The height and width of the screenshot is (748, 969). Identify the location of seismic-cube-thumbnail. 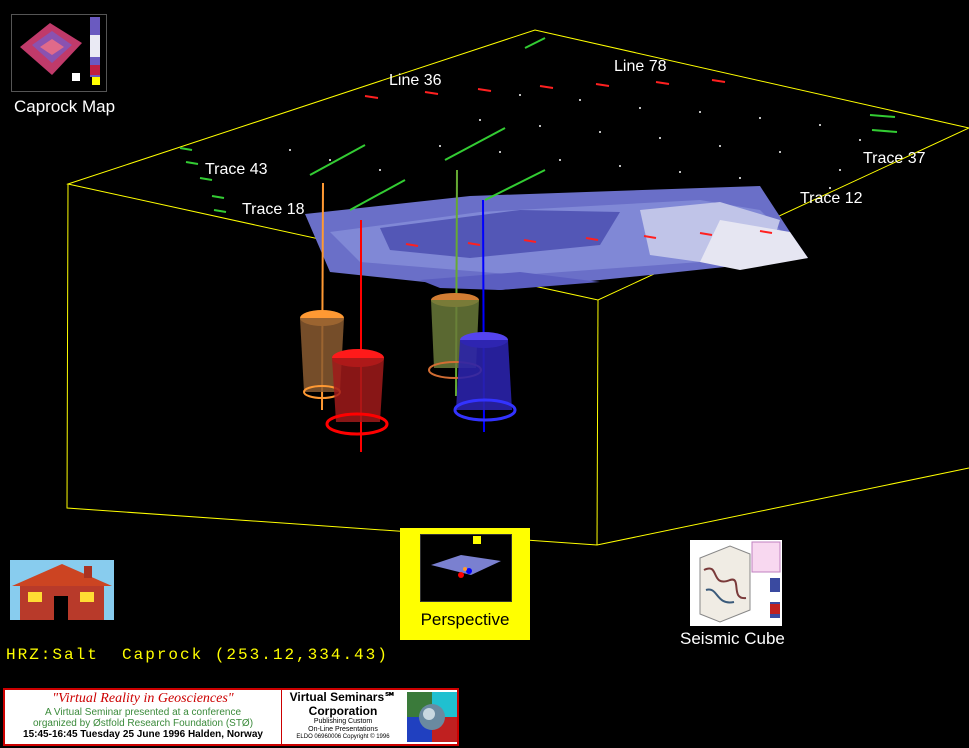
(736, 583).